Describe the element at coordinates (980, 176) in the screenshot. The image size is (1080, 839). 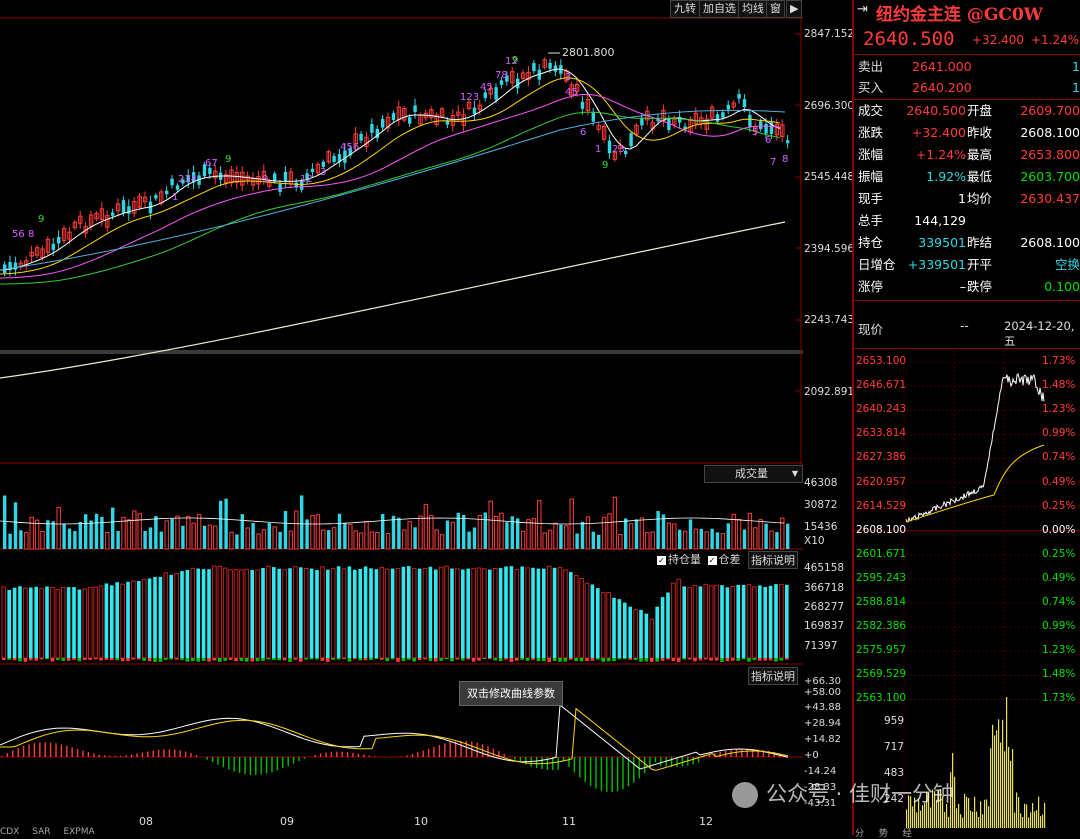
I see `quote-row-label: 最低` at that location.